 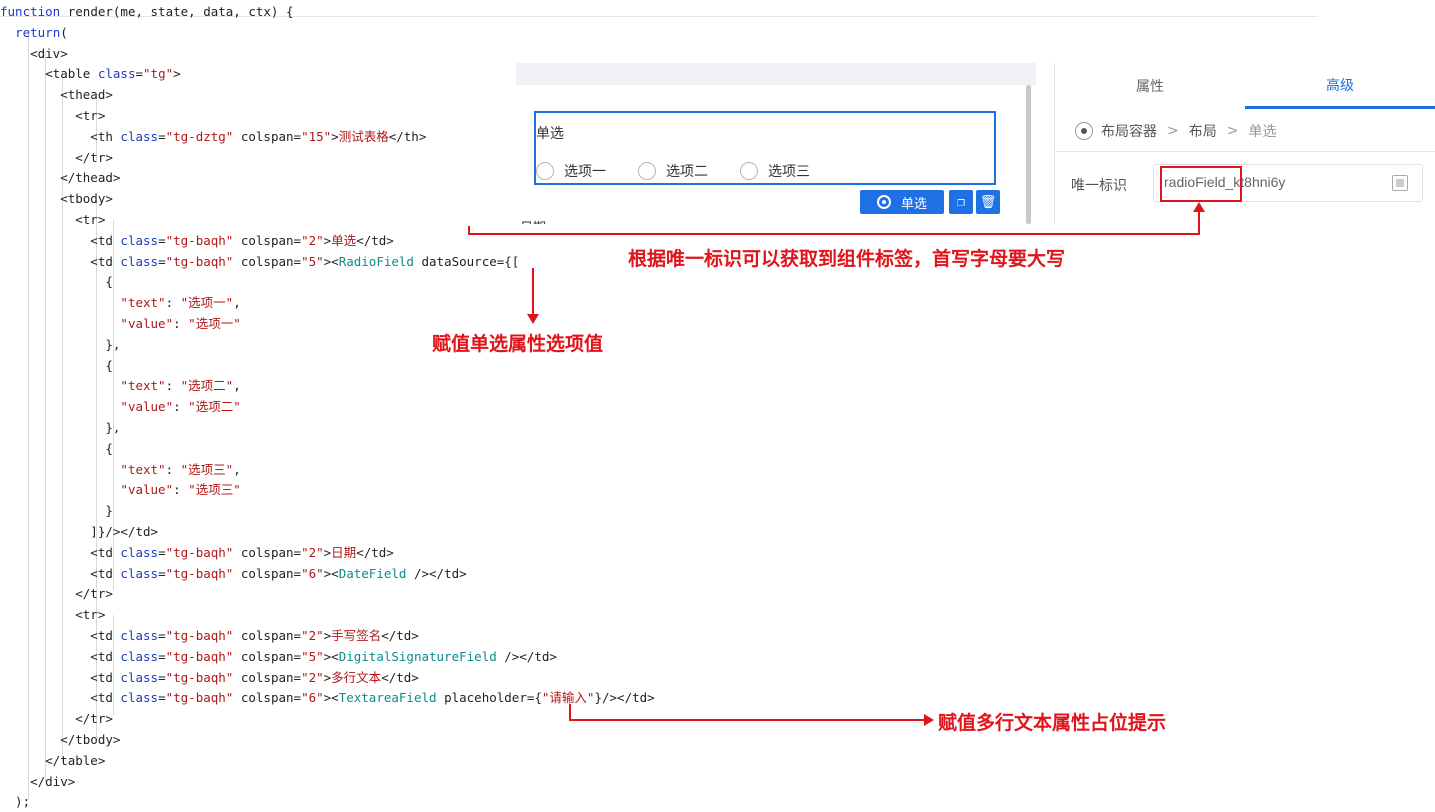 What do you see at coordinates (1150, 86) in the screenshot?
I see `tab-properties: 属性` at bounding box center [1150, 86].